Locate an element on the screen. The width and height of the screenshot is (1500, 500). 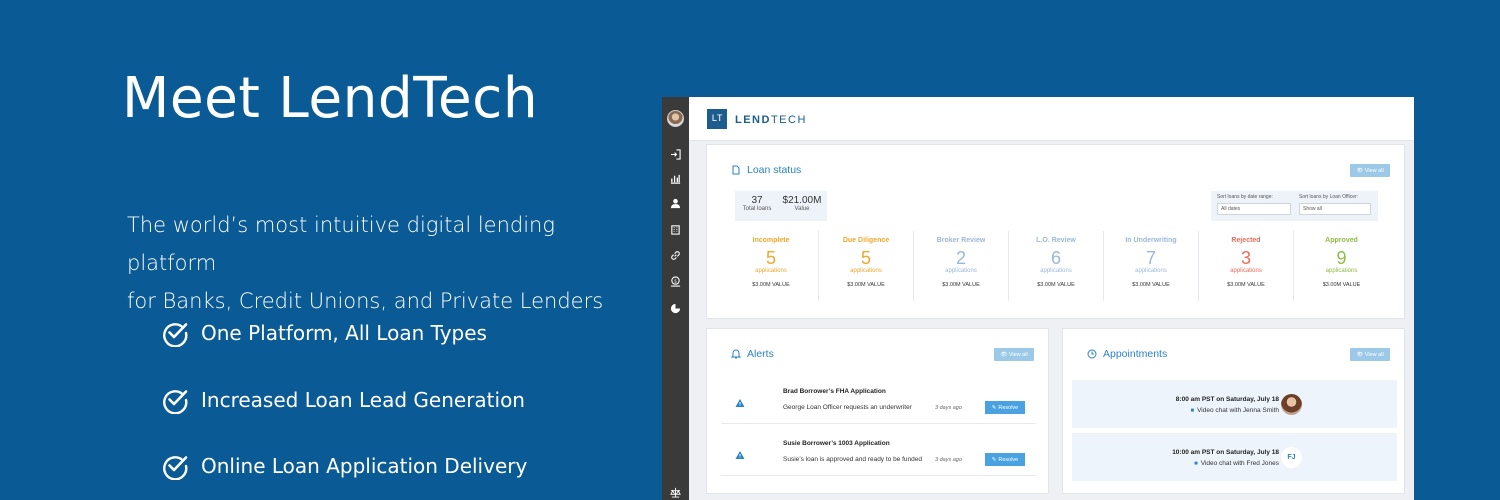
money-icon: $ is located at coordinates (675, 281).